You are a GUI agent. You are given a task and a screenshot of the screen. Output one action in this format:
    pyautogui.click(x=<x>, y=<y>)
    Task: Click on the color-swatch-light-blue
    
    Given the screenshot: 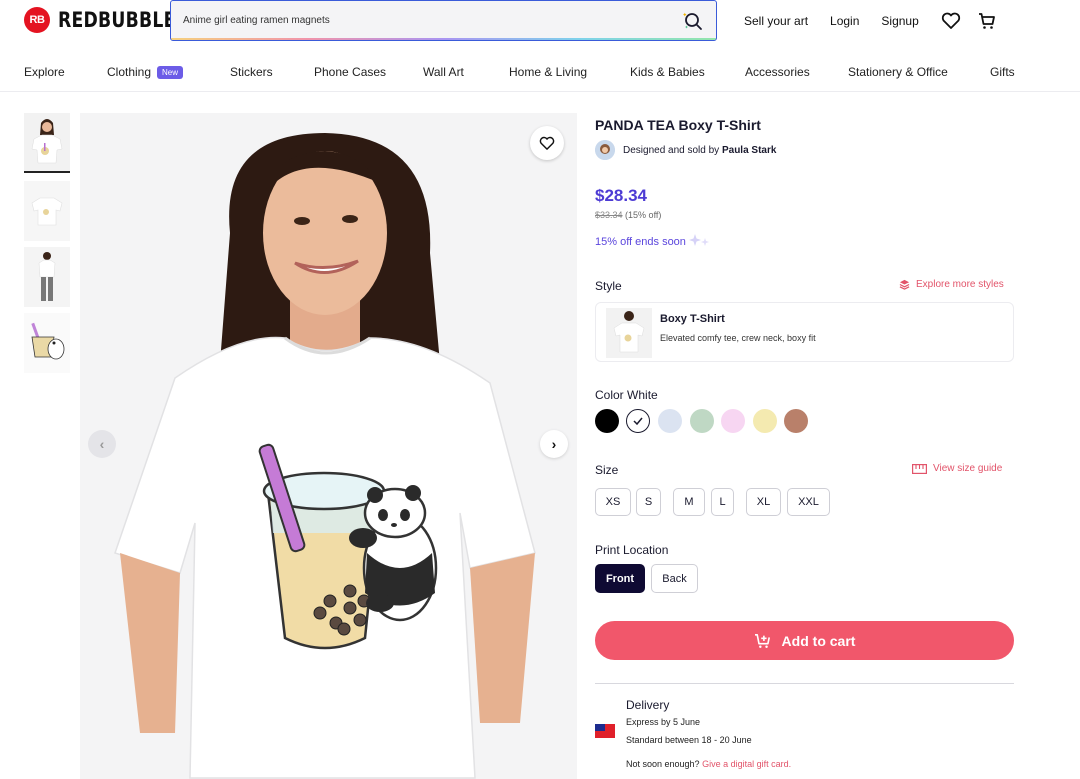 What is the action you would take?
    pyautogui.click(x=670, y=421)
    